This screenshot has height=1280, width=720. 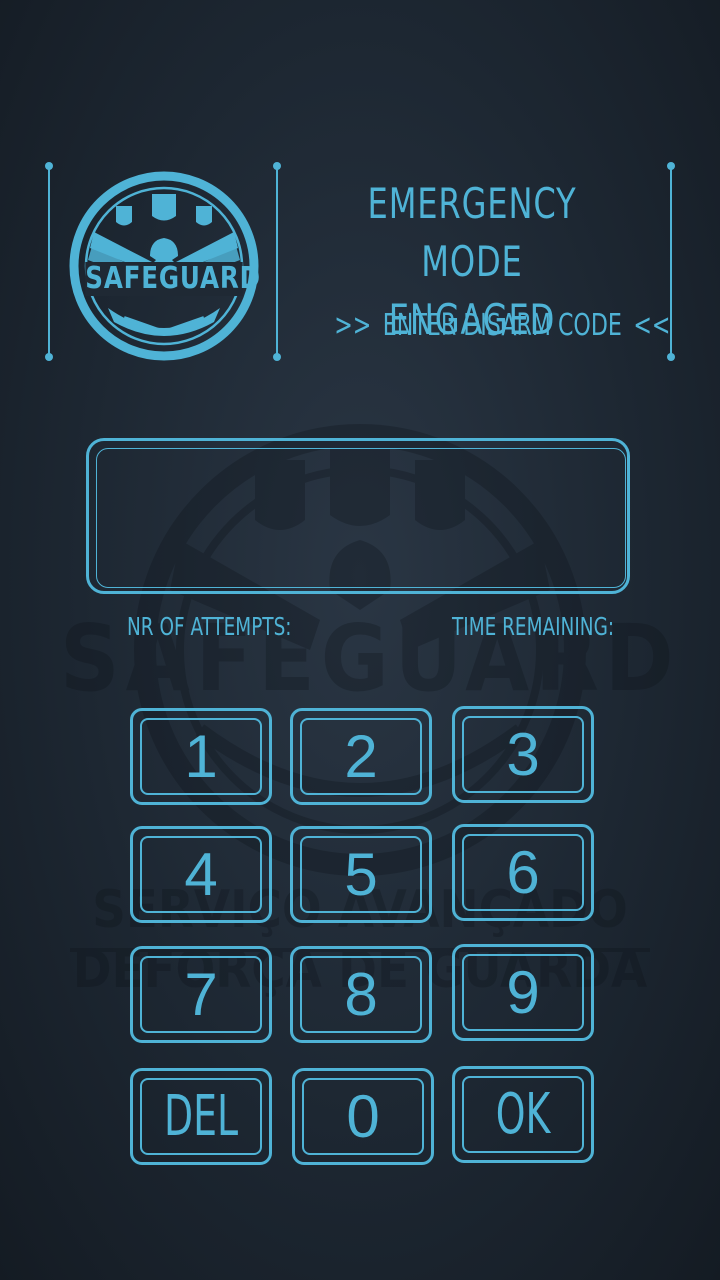 I want to click on header-frame-left, so click(x=49, y=261).